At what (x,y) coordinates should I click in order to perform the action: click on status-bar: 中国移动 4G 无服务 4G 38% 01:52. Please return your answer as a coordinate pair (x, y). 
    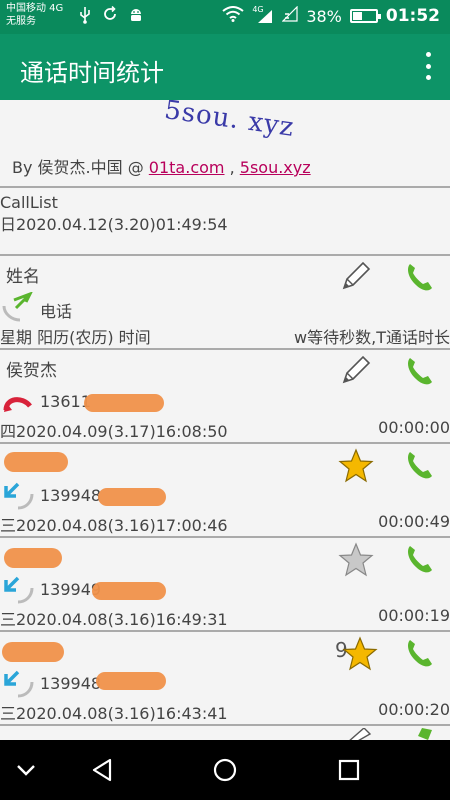
    Looking at the image, I should click on (225, 17).